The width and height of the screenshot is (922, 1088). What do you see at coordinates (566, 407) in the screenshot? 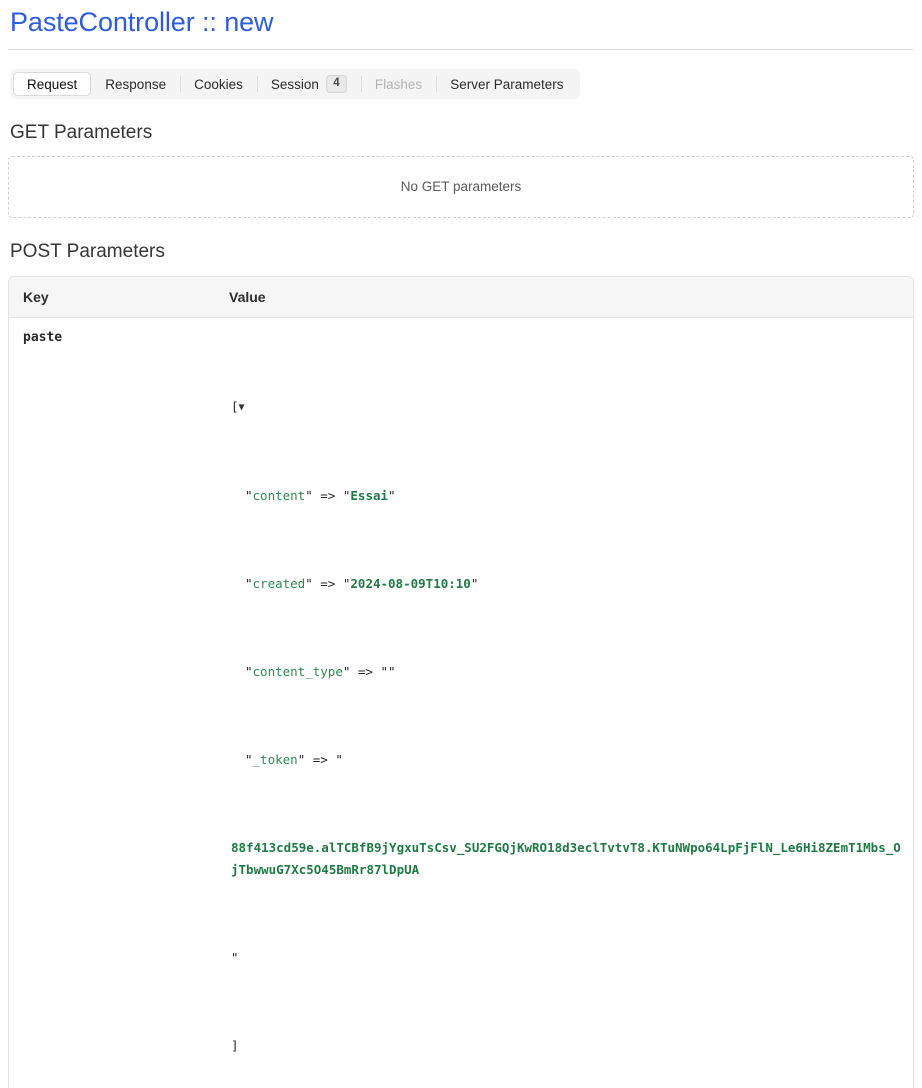
I see `dump-line-open: [▼` at bounding box center [566, 407].